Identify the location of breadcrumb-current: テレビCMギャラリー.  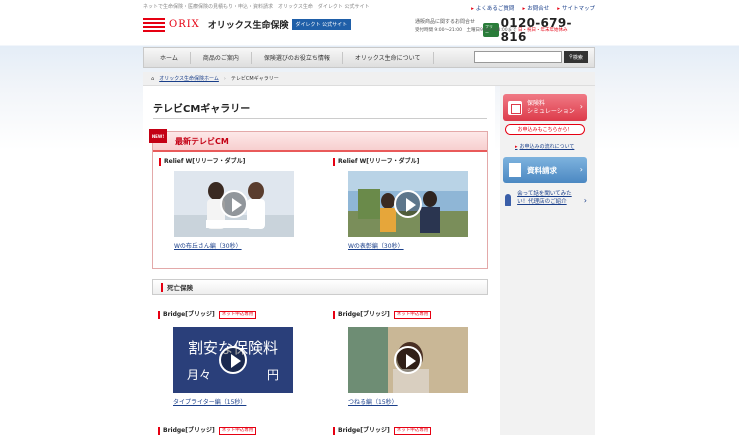
(254, 79).